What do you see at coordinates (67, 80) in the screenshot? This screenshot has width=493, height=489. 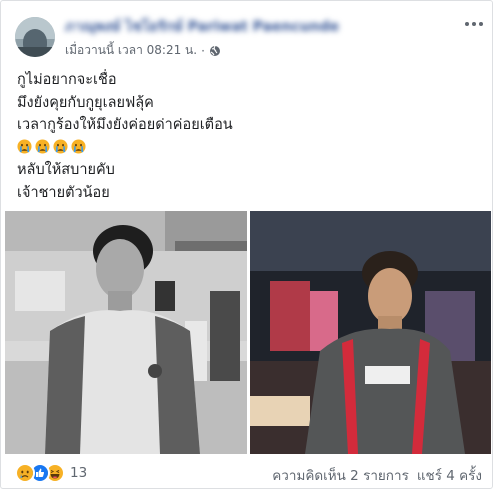 I see `post-line: กูไม่อยากจะเชื่อ` at bounding box center [67, 80].